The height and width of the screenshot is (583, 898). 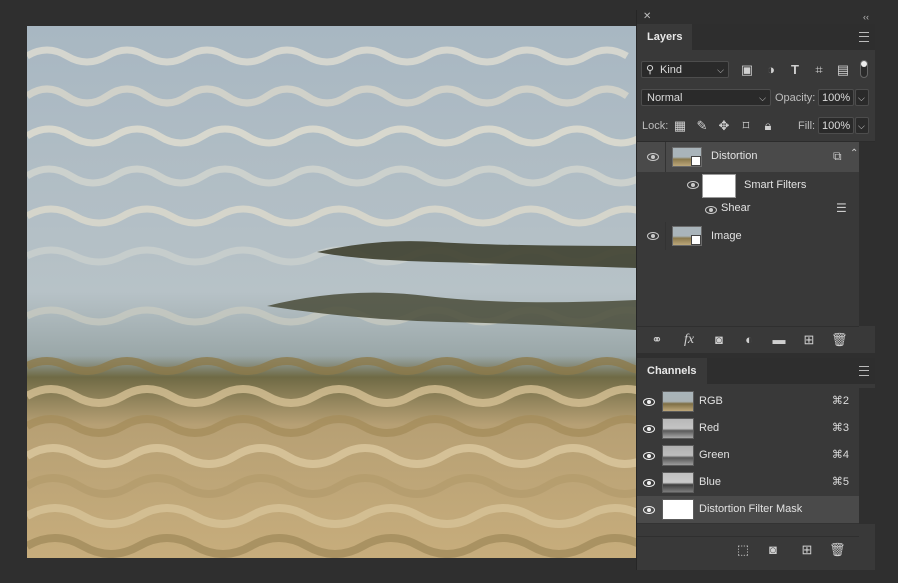 I want to click on panel-topbar: ✕ ‹‹, so click(x=756, y=17).